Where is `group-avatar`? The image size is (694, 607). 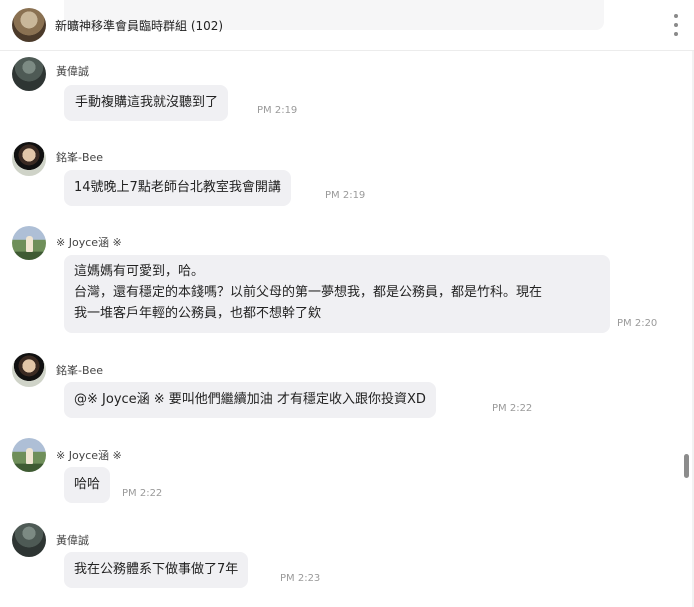 group-avatar is located at coordinates (29, 25).